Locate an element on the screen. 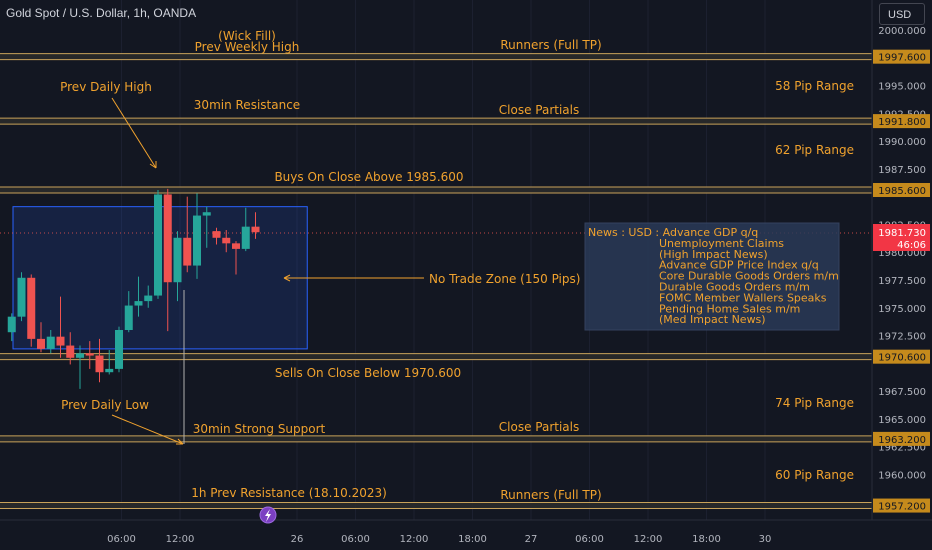 Image resolution: width=932 pixels, height=550 pixels. price-tick-label: 1965.000 is located at coordinates (902, 420).